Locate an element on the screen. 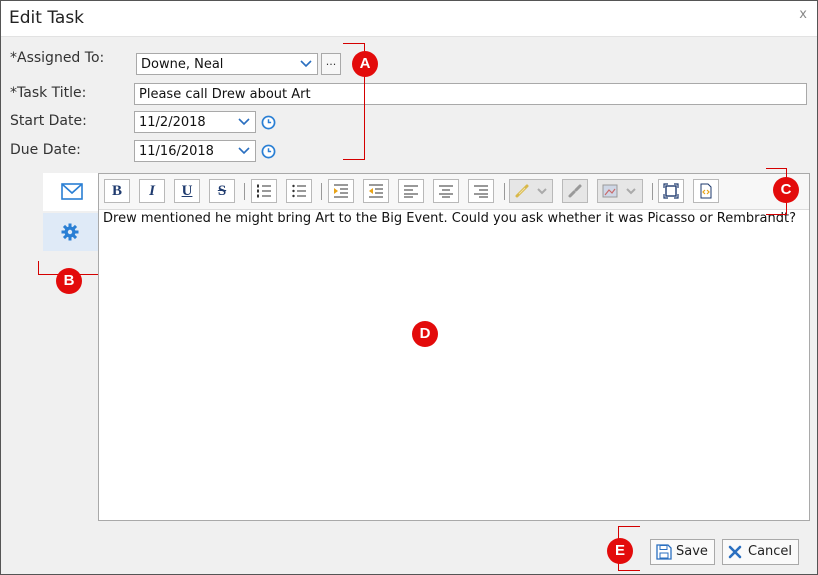  callout-b: B is located at coordinates (69, 281).